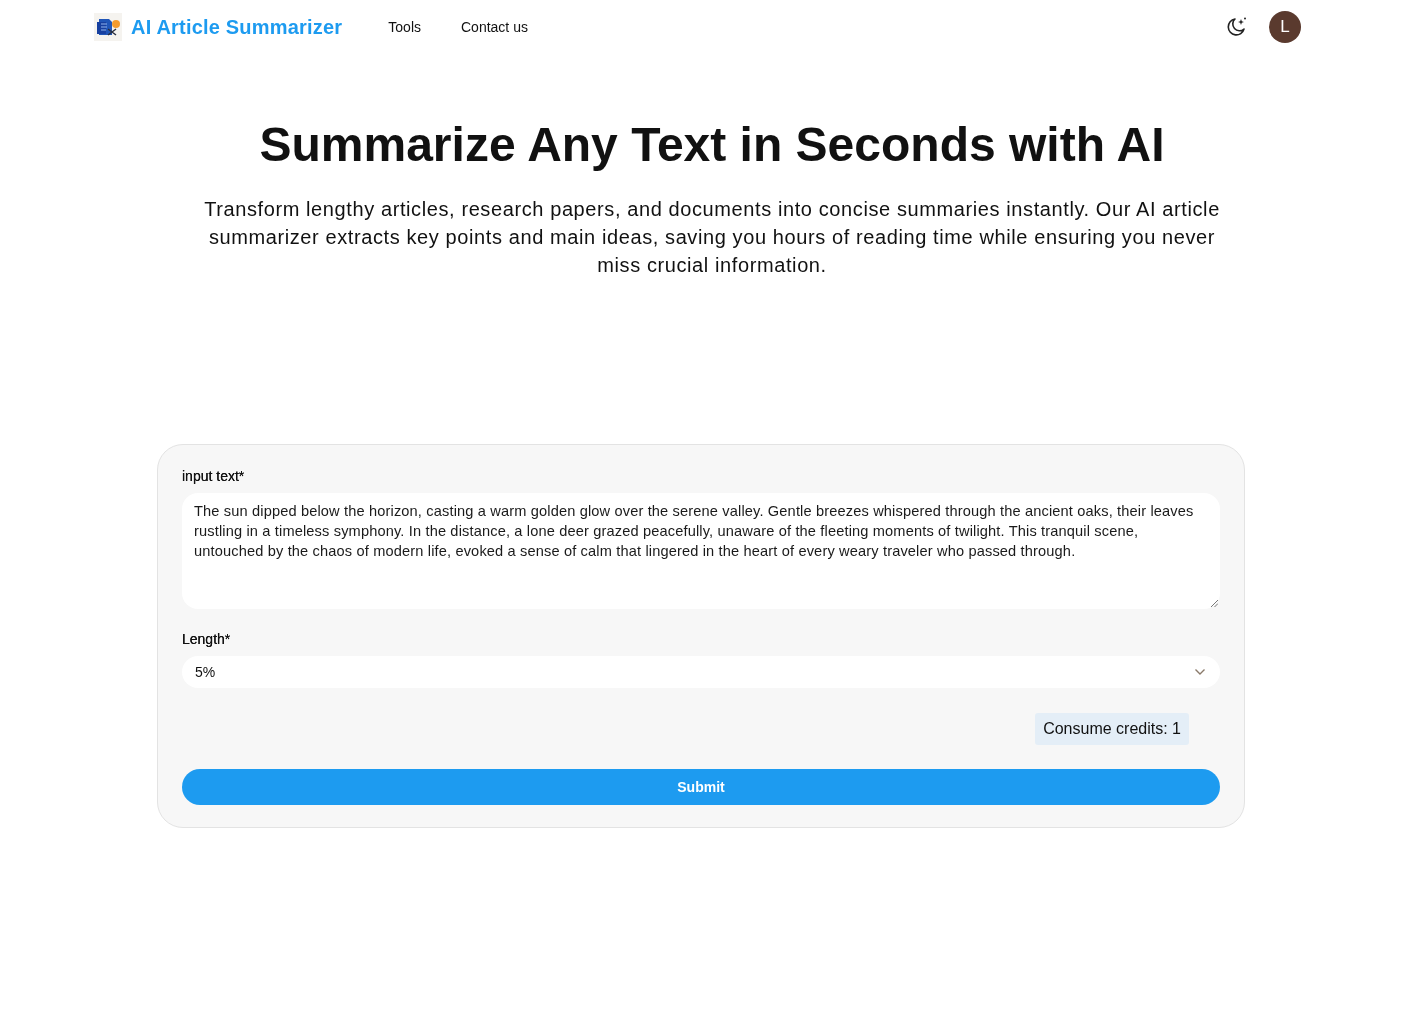  Describe the element at coordinates (1200, 672) in the screenshot. I see `chevron-down-icon` at that location.